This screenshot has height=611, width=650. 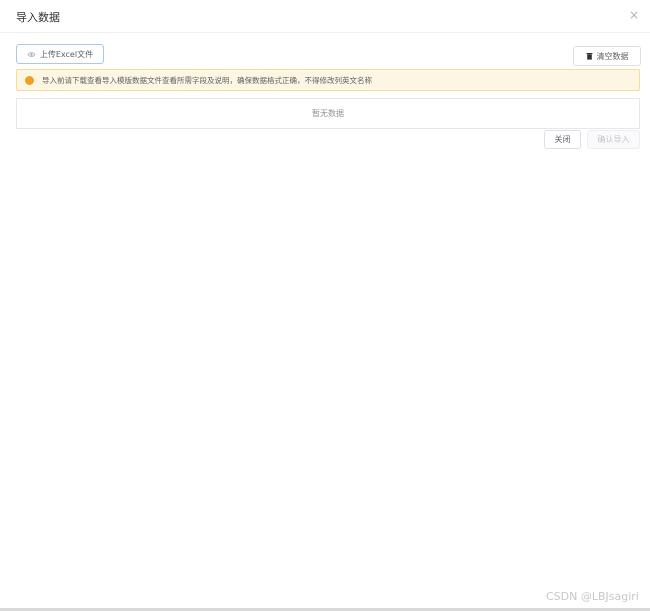 I want to click on close-button-label: 关闭, so click(x=562, y=139).